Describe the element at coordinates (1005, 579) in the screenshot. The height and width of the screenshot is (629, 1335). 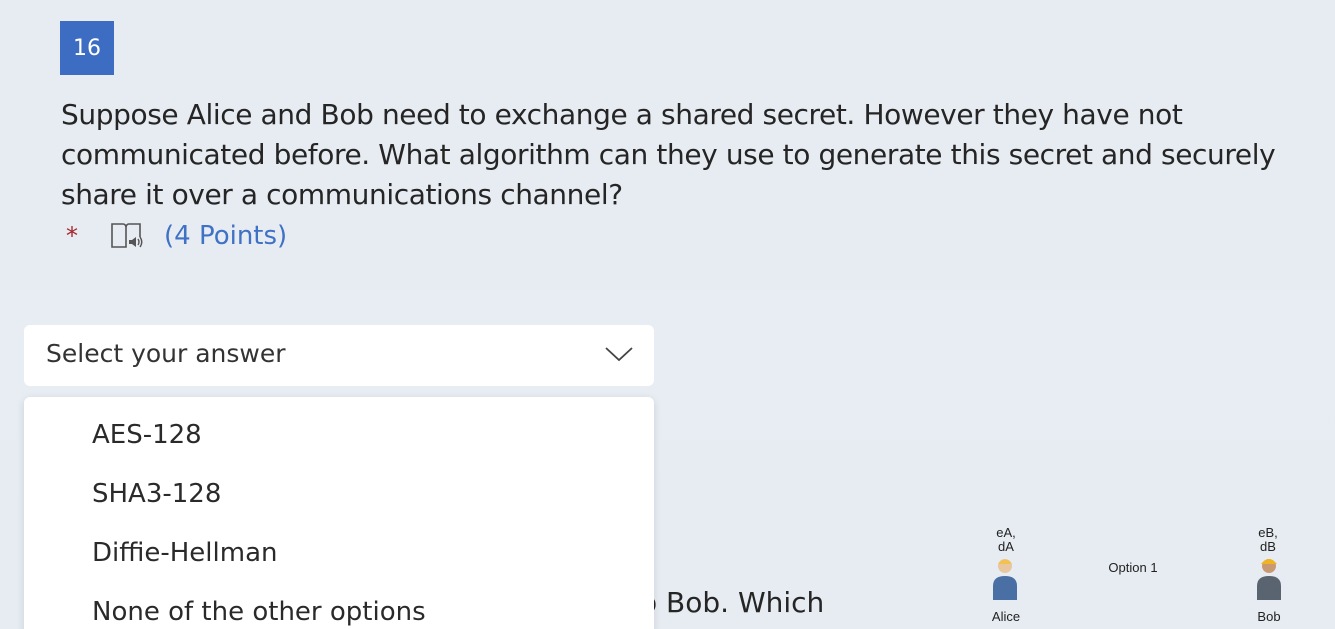
I see `alice-figure-icon` at that location.